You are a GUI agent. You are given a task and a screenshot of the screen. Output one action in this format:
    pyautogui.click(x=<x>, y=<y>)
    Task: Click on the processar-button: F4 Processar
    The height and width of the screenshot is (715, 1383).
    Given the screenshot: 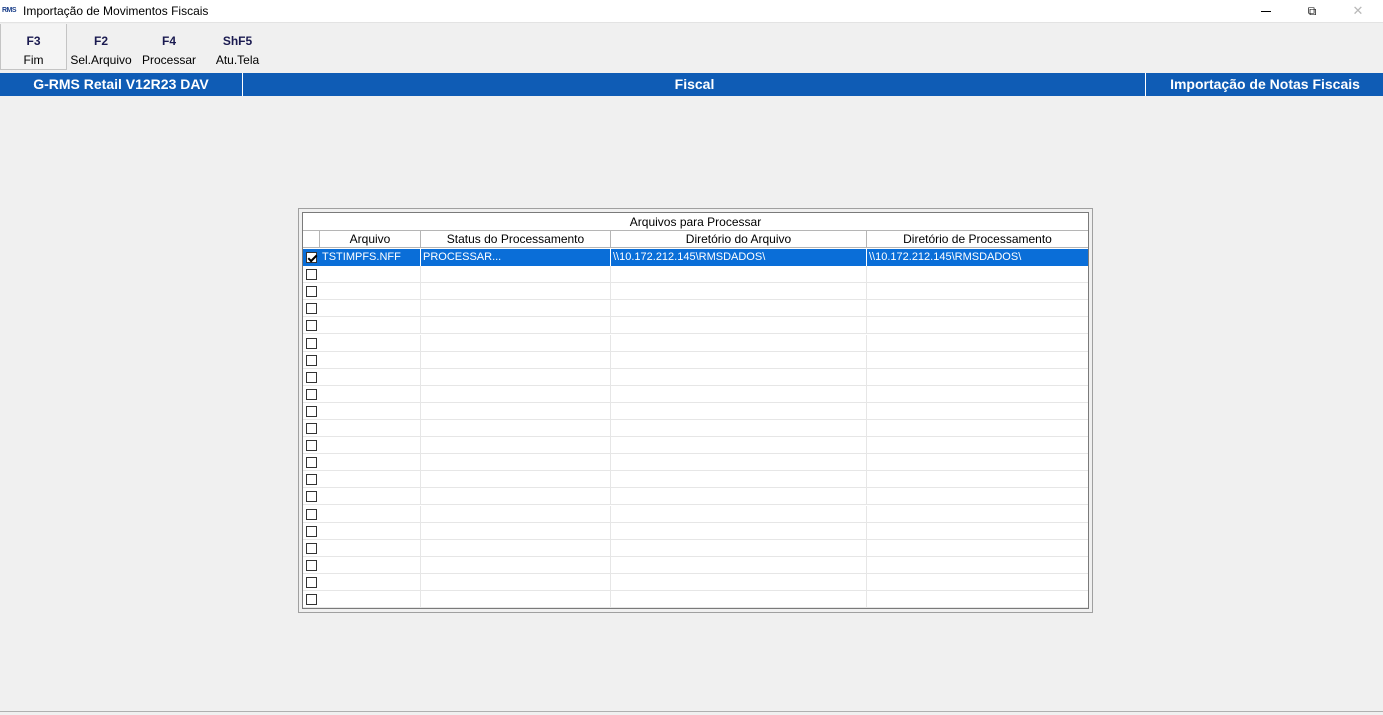 What is the action you would take?
    pyautogui.click(x=169, y=47)
    